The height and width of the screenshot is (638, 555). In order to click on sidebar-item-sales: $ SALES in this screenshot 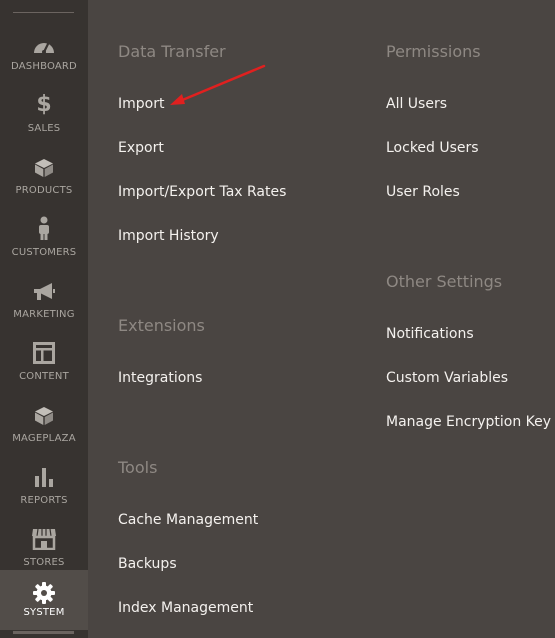, I will do `click(44, 117)`.